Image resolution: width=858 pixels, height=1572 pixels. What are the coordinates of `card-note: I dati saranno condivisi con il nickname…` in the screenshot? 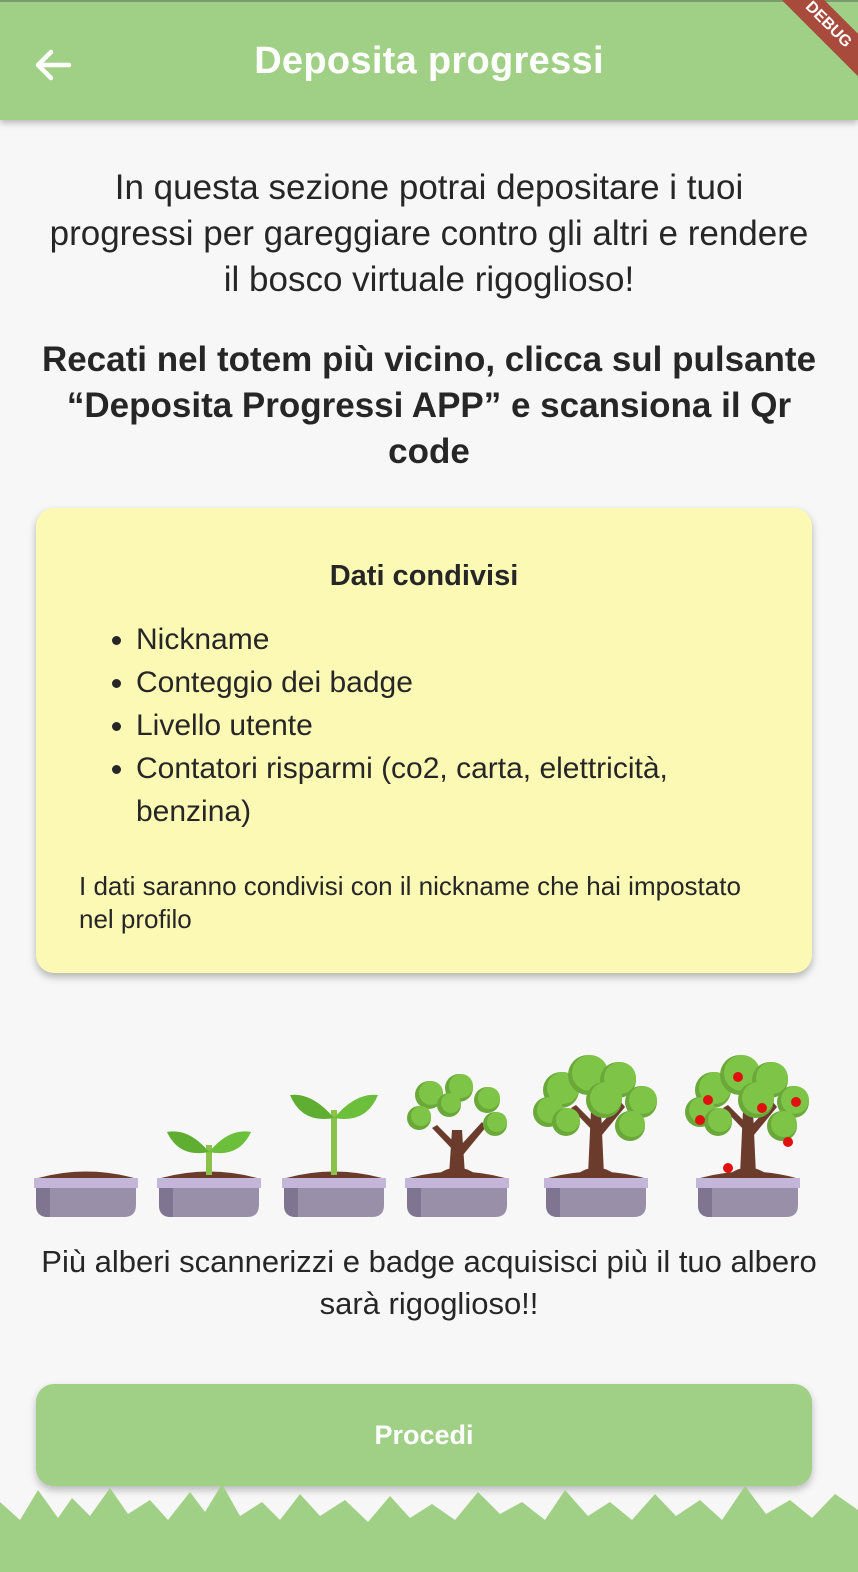 It's located at (410, 902).